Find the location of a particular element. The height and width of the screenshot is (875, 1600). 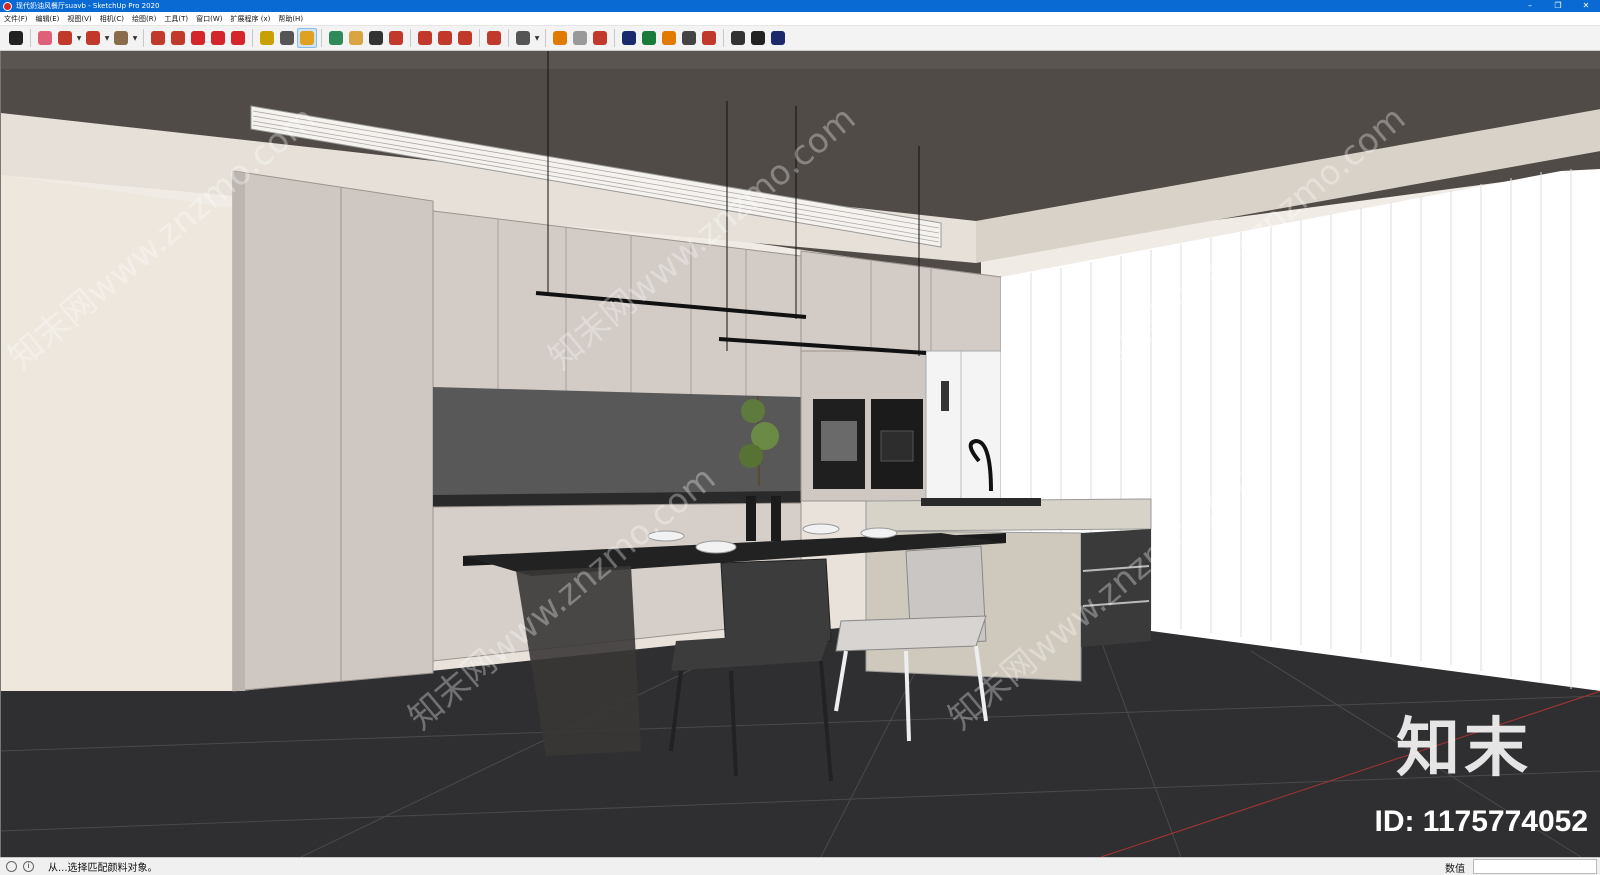

arc-tool-button is located at coordinates (93, 38).